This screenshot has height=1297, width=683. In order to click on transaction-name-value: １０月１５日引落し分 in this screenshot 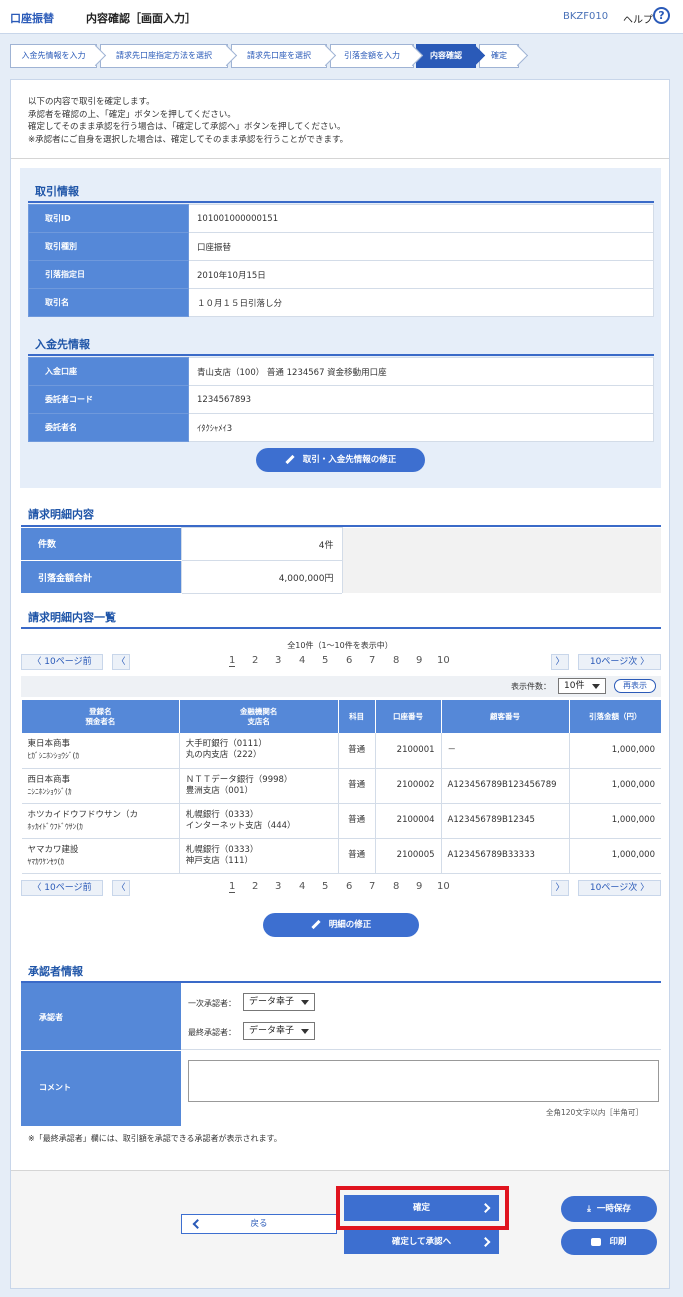, I will do `click(421, 302)`.